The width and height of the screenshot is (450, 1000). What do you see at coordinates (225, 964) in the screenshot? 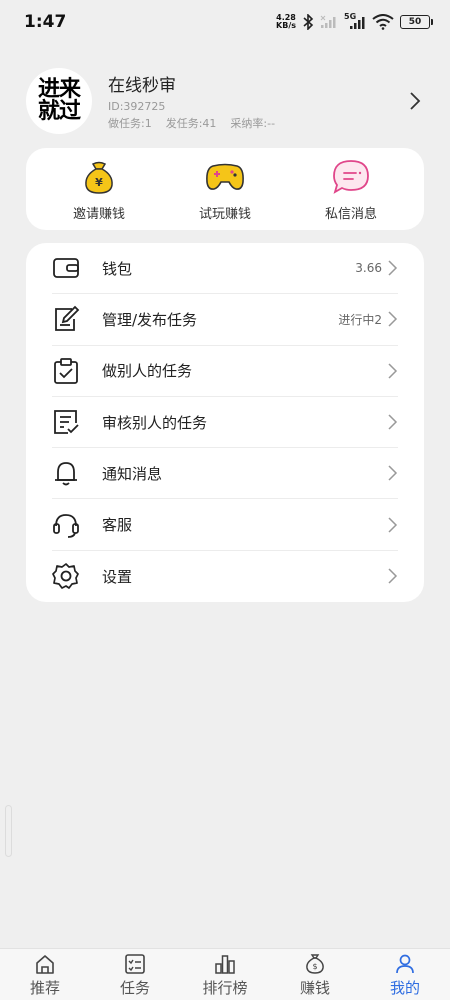
I see `ranking-icon` at bounding box center [225, 964].